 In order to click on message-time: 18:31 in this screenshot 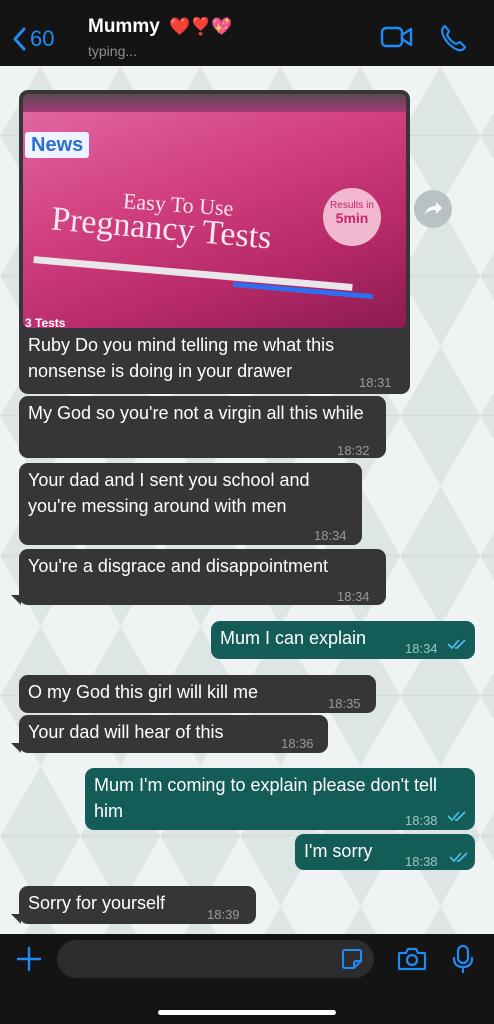, I will do `click(375, 382)`.